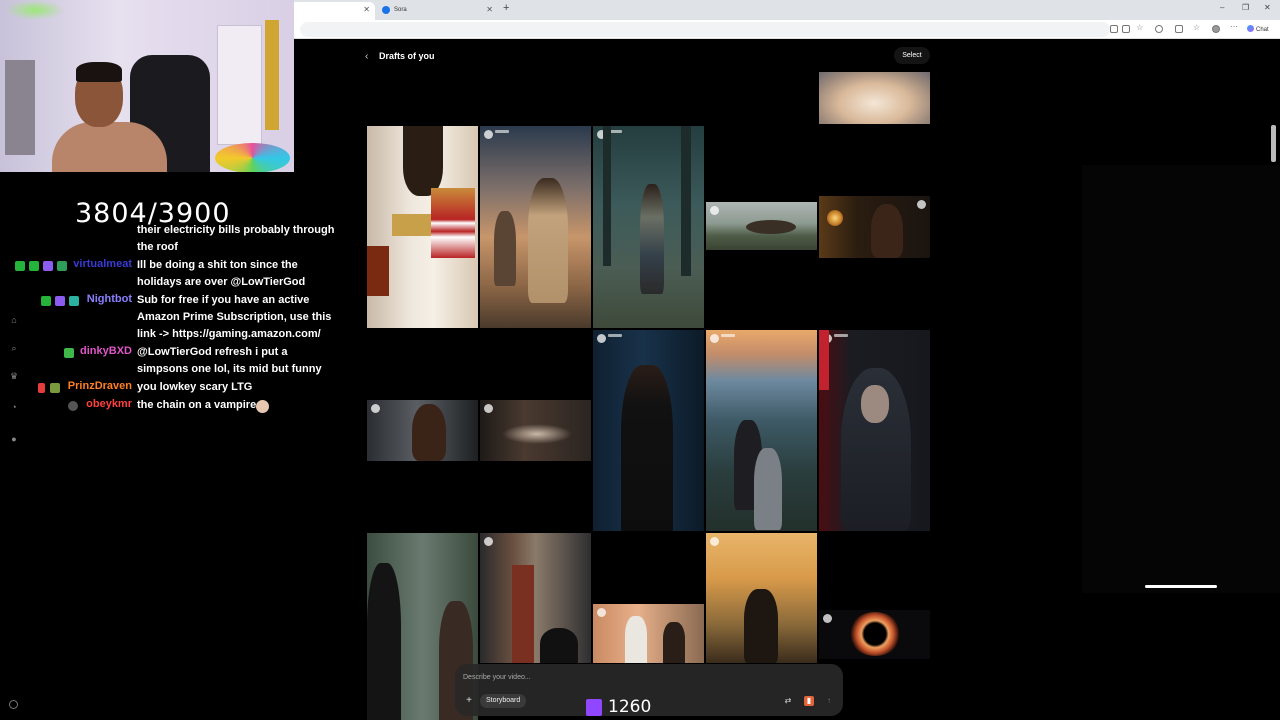 The width and height of the screenshot is (1280, 720). What do you see at coordinates (1273, 143) in the screenshot?
I see `page-scrollbar` at bounding box center [1273, 143].